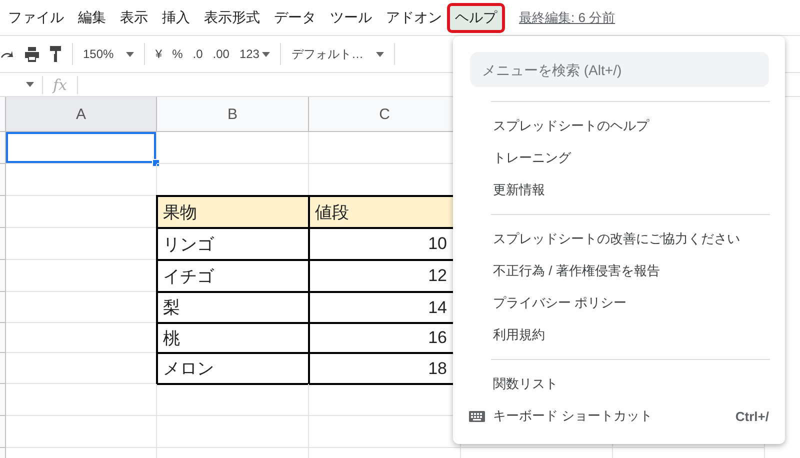 The width and height of the screenshot is (800, 458). I want to click on table-cell: 梨, so click(233, 307).